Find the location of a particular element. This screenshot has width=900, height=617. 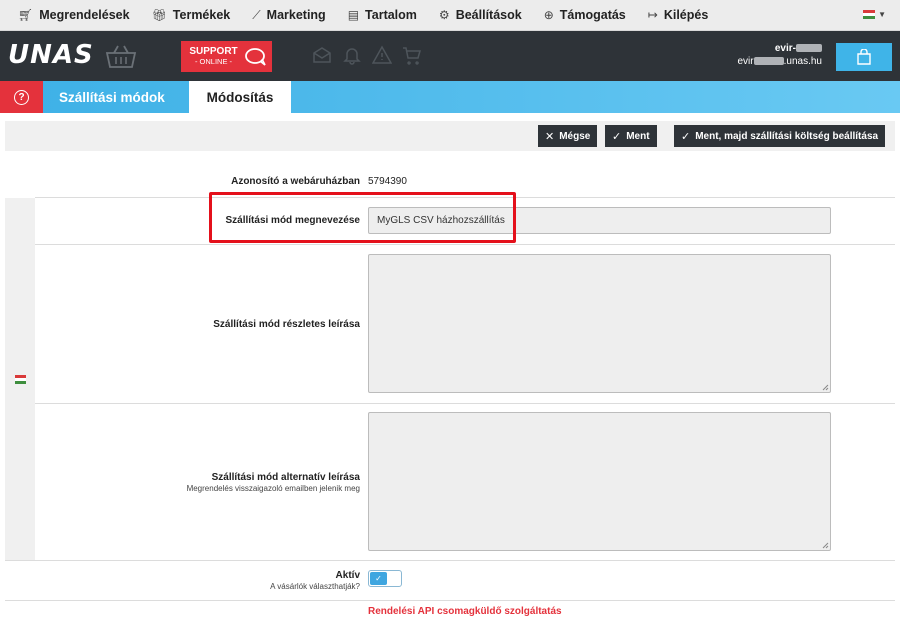

mail-icon is located at coordinates (322, 55).